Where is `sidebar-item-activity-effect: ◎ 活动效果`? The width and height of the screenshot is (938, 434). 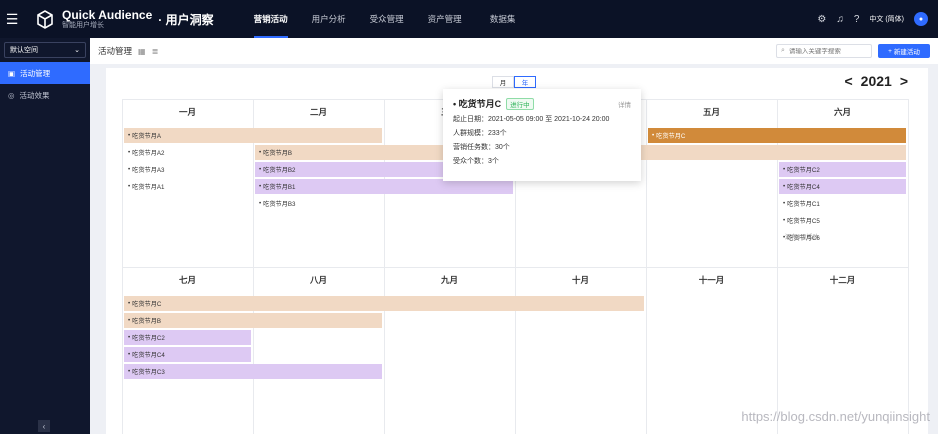 sidebar-item-activity-effect: ◎ 活动效果 is located at coordinates (45, 95).